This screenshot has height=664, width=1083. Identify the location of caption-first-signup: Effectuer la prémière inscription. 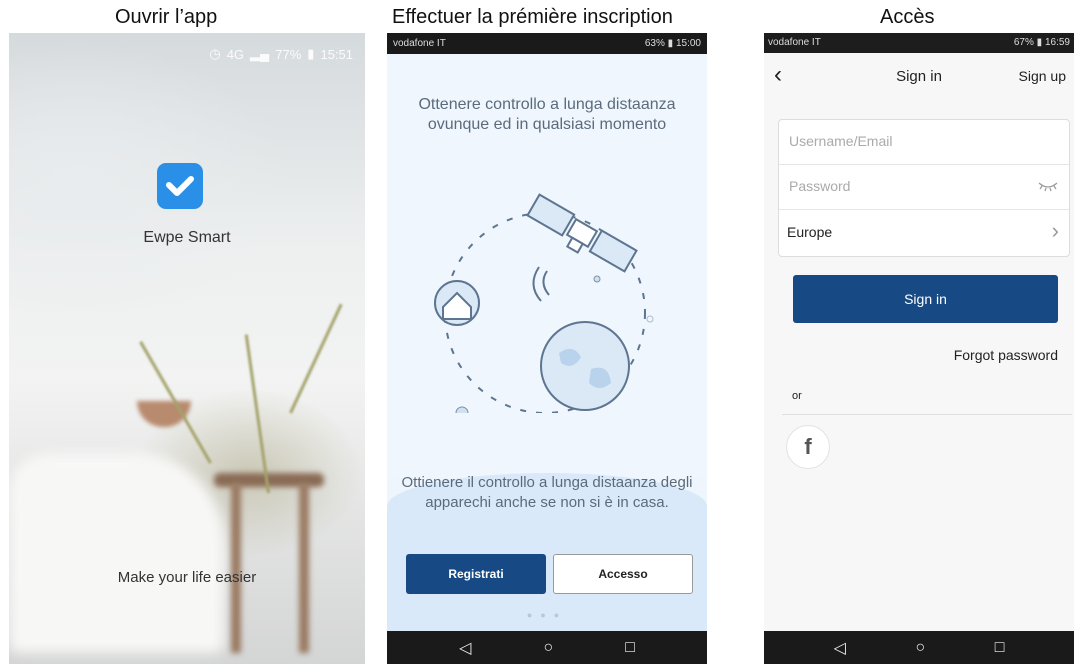
(532, 17).